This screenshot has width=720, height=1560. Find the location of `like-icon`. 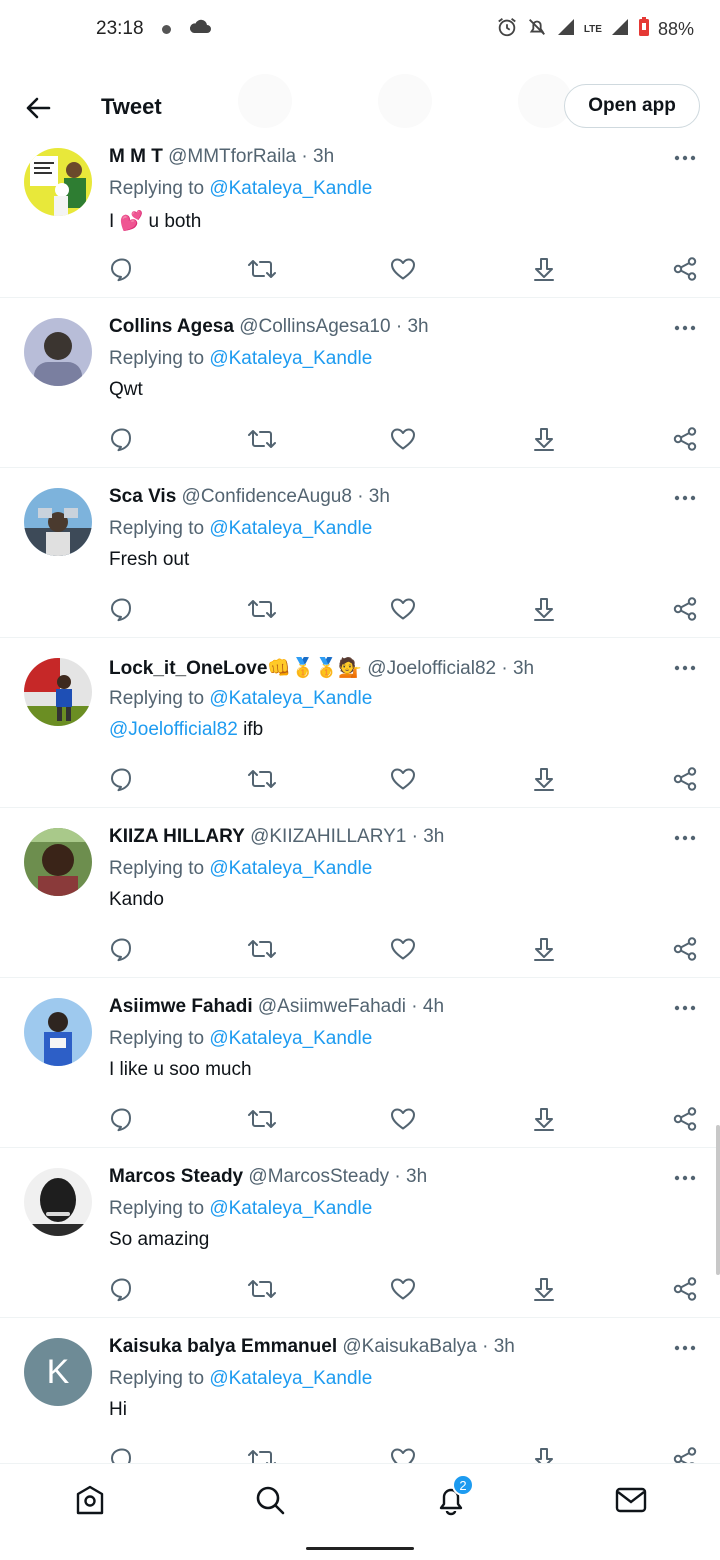

like-icon is located at coordinates (403, 269).